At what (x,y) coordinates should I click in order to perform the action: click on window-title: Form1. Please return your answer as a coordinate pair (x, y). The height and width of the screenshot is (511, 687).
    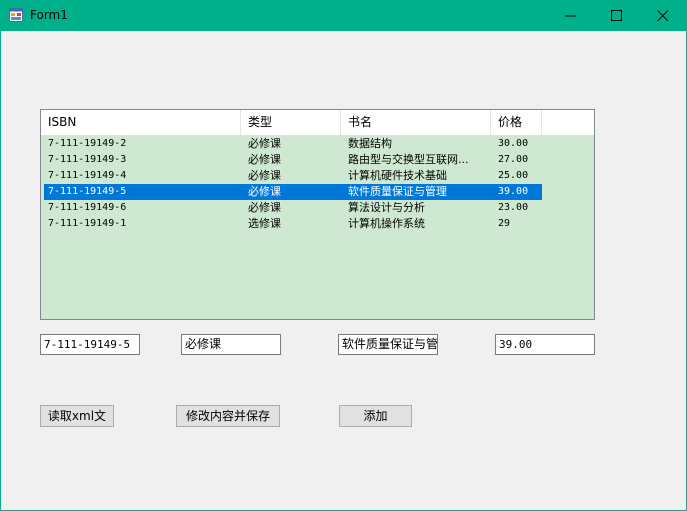
    Looking at the image, I should click on (49, 15).